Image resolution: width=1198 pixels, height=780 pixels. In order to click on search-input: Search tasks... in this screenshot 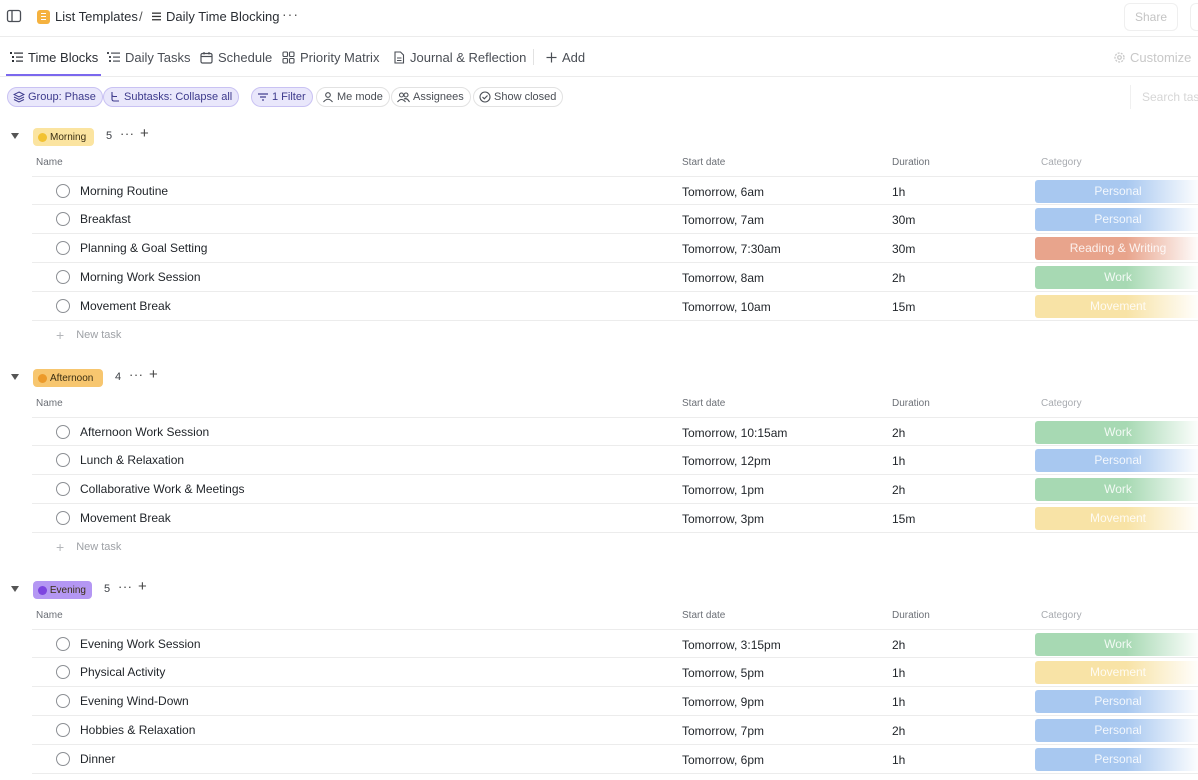, I will do `click(1164, 97)`.